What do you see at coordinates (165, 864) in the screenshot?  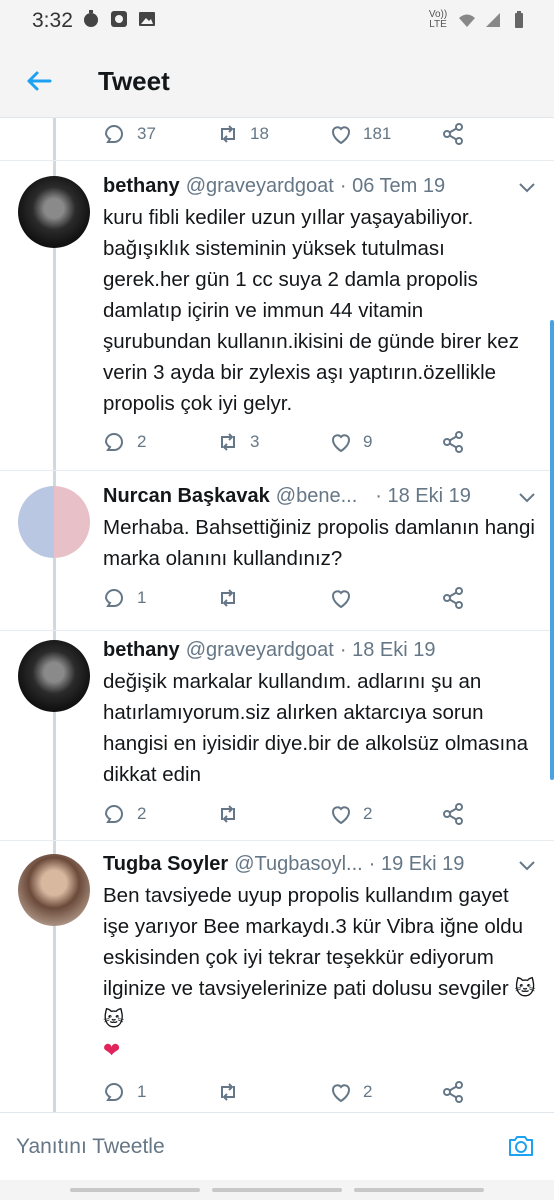 I see `author-name: Tugba Soyler` at bounding box center [165, 864].